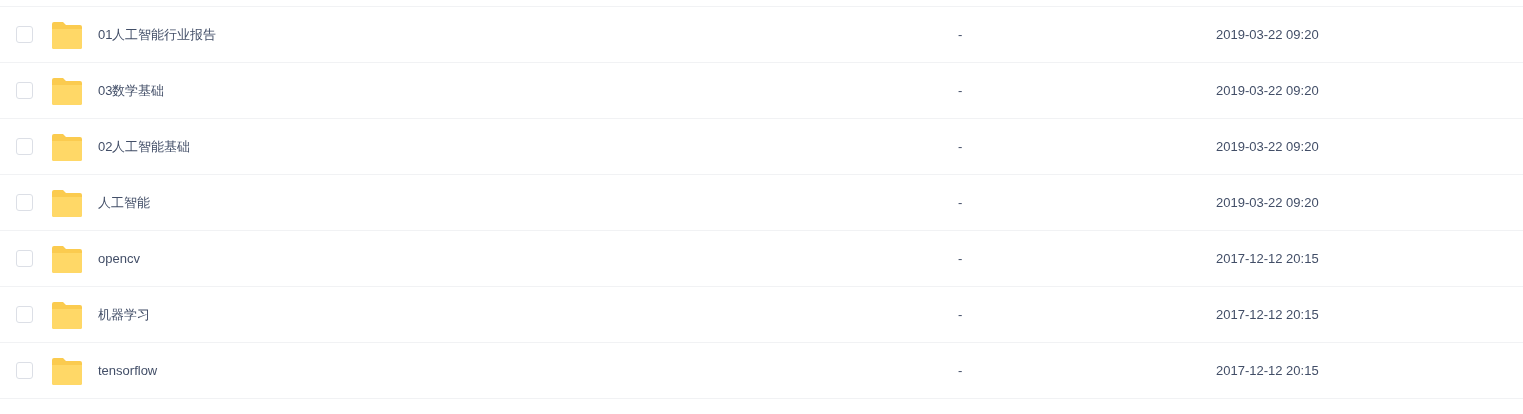 The height and width of the screenshot is (414, 1523). I want to click on file-name: opencv, so click(528, 258).